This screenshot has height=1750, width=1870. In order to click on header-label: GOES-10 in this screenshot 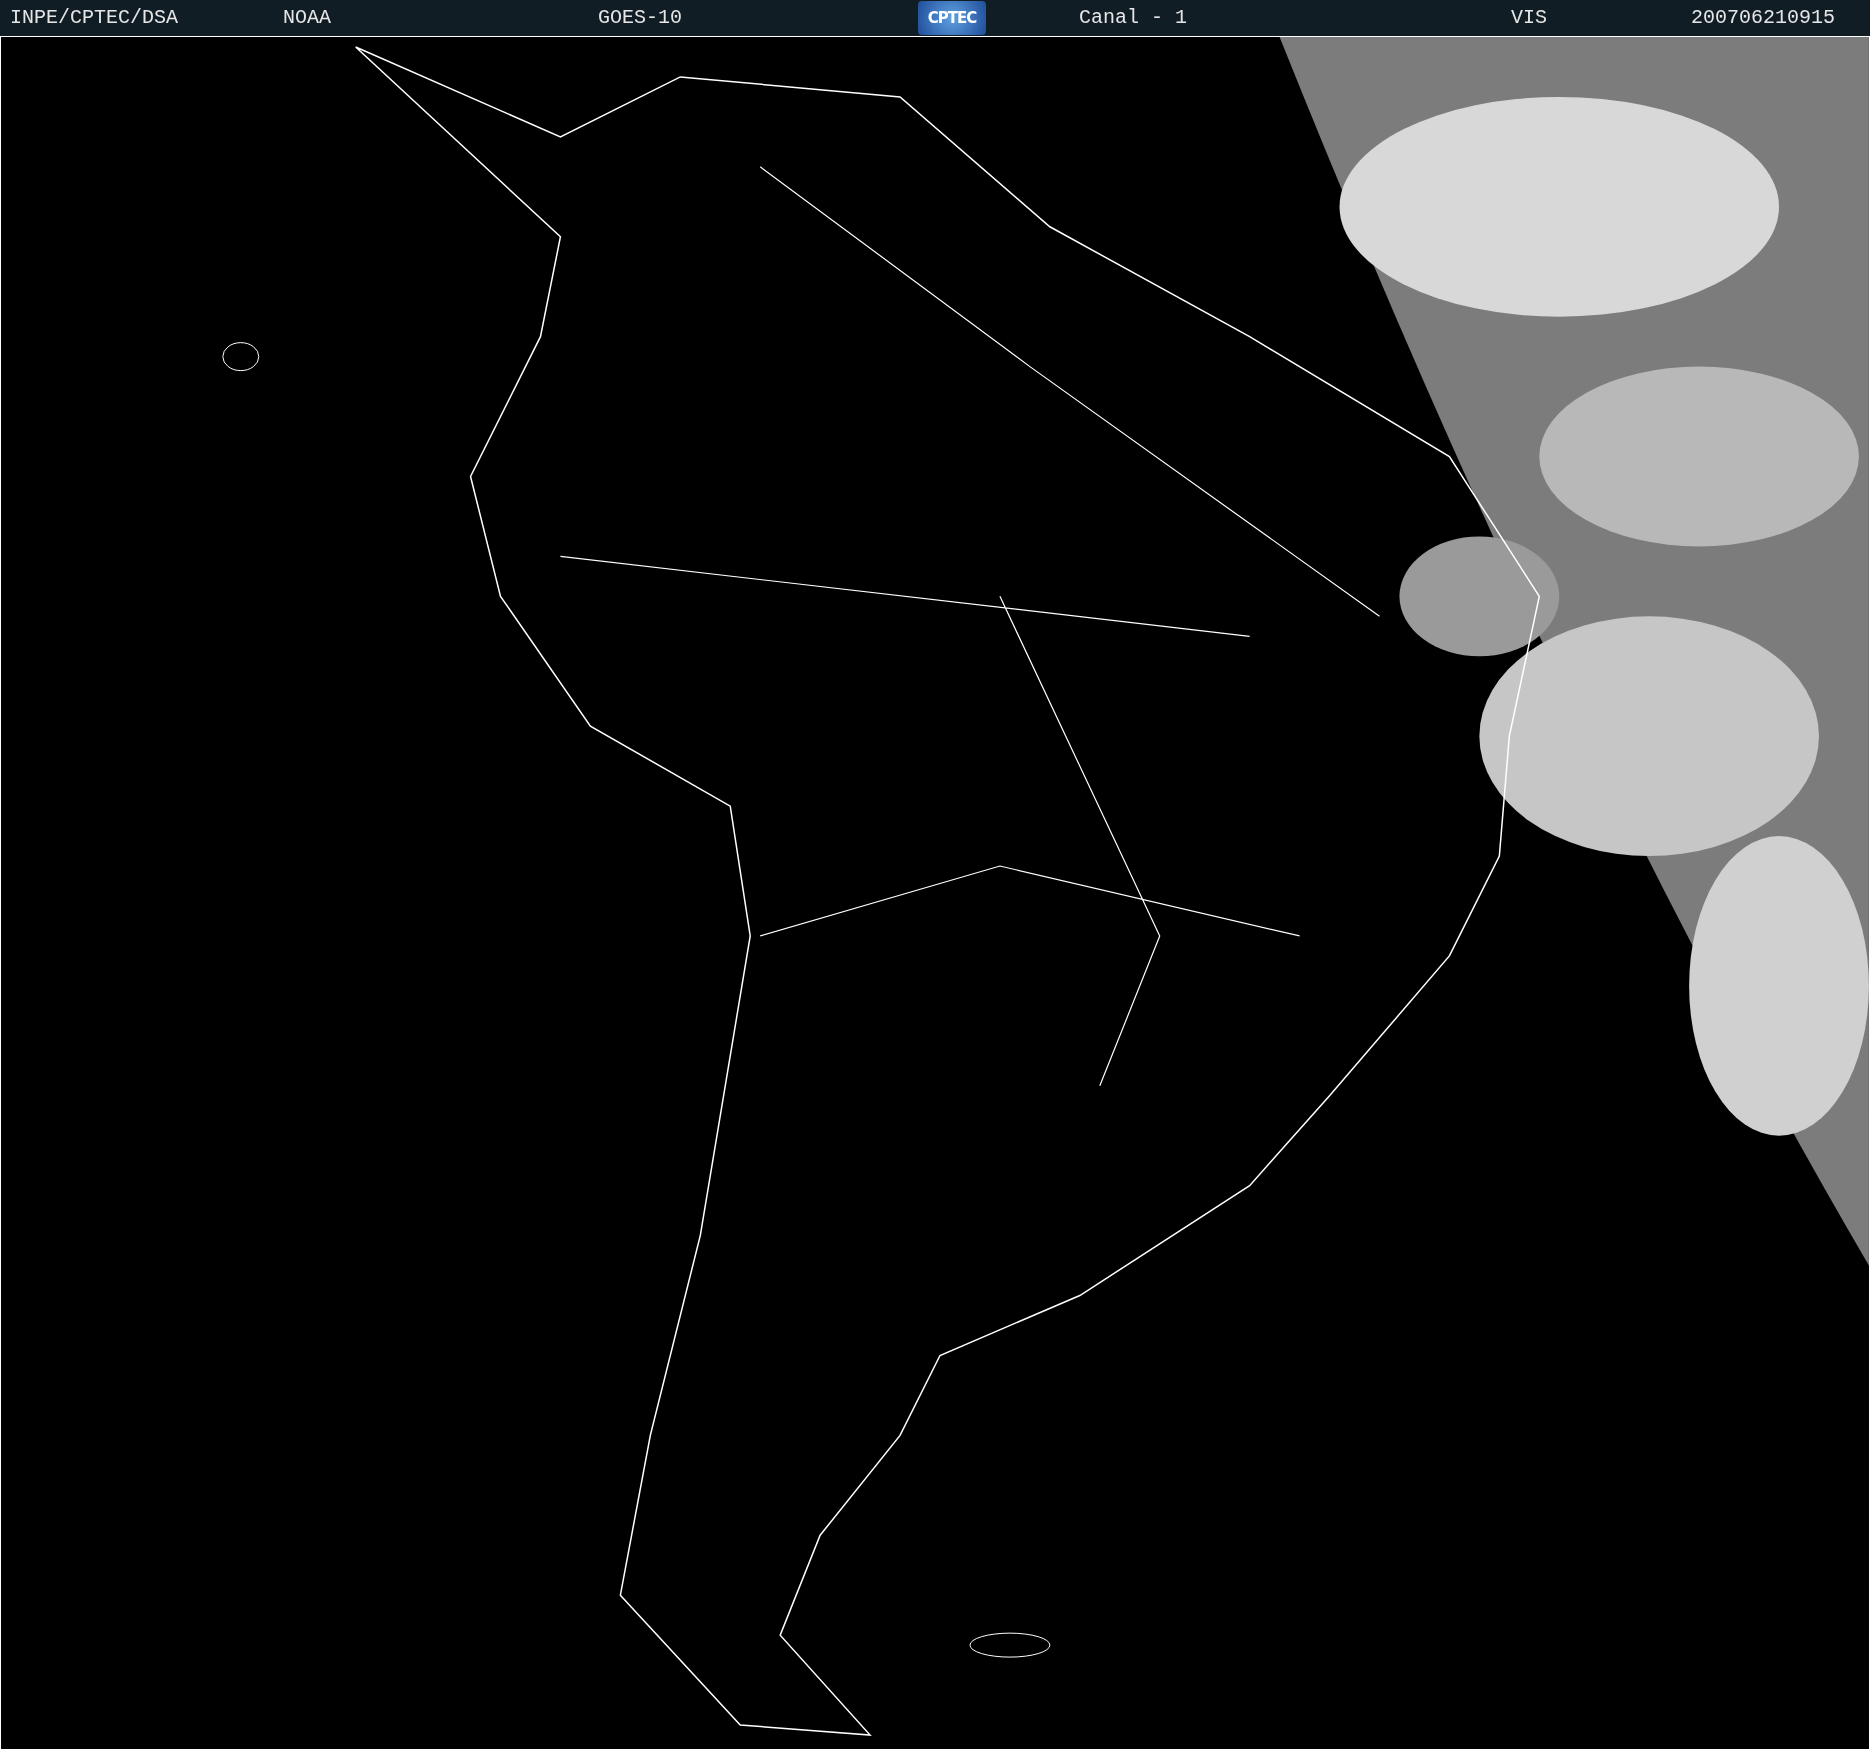, I will do `click(640, 17)`.